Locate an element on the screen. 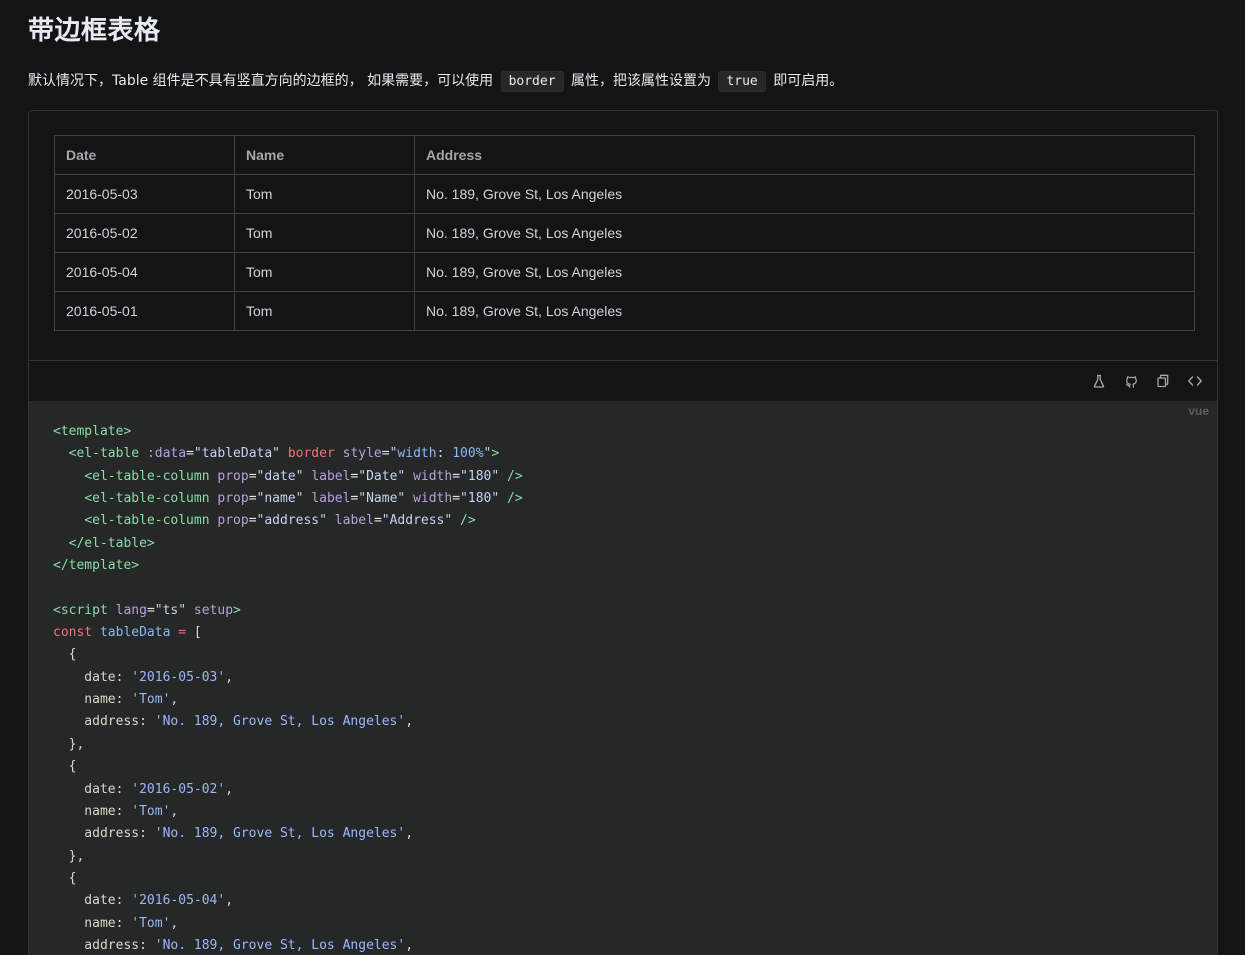 Image resolution: width=1245 pixels, height=955 pixels. description-text-1: 默认情况下，Table 组件是不具有竖直方向的边框的， 如果需要，可以使用 is located at coordinates (261, 81).